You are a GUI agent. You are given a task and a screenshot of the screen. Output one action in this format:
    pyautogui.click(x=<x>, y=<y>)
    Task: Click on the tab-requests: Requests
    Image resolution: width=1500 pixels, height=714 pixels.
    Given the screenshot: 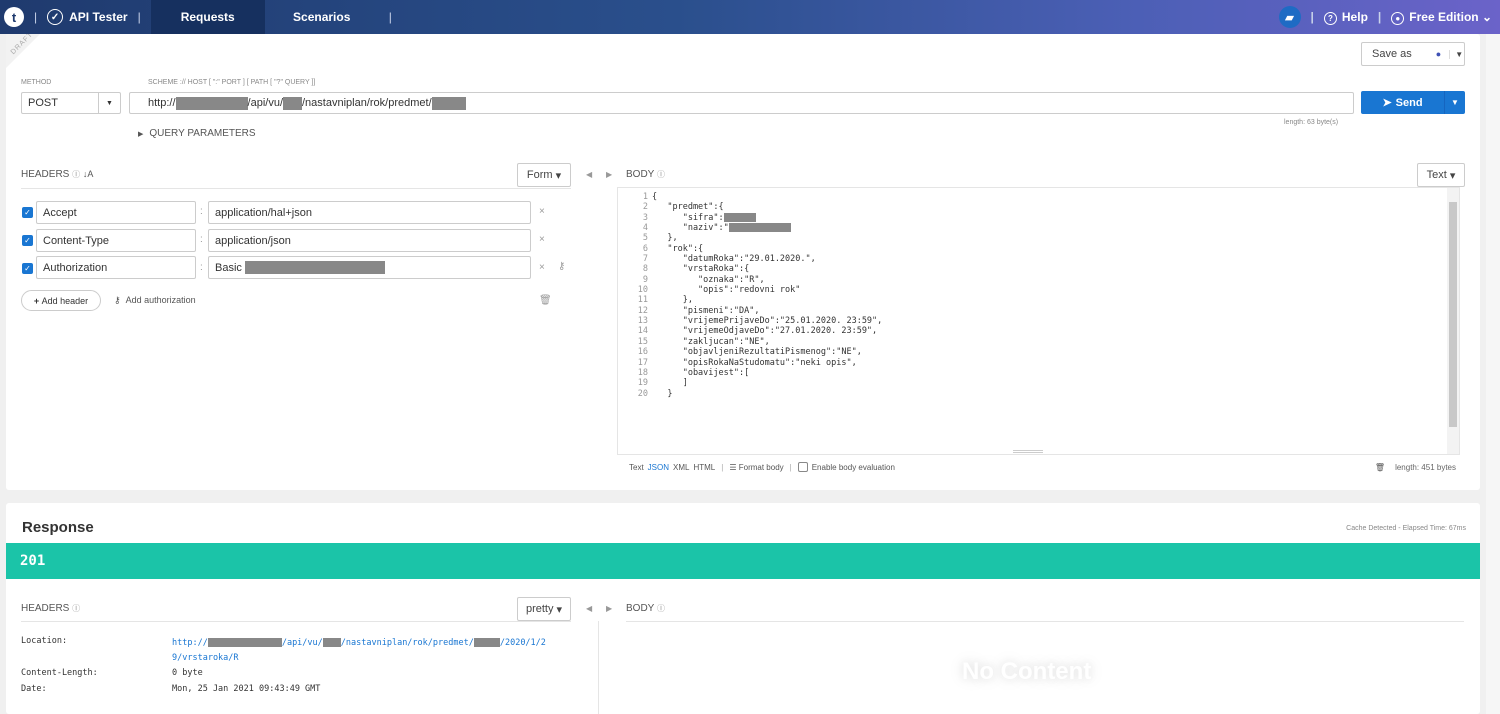 What is the action you would take?
    pyautogui.click(x=207, y=17)
    